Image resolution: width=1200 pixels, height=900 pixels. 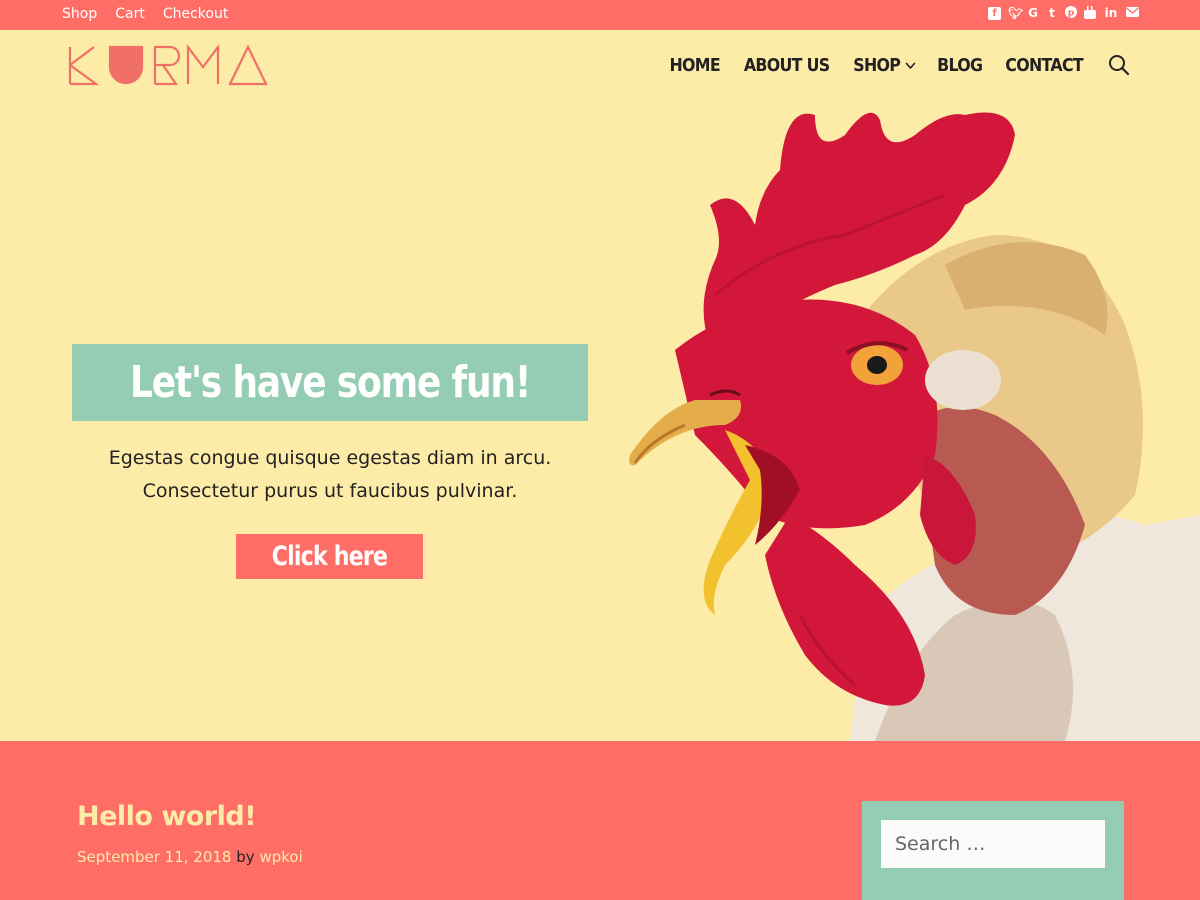 I want to click on hero-title-box: Let's have some fun!, so click(x=330, y=382).